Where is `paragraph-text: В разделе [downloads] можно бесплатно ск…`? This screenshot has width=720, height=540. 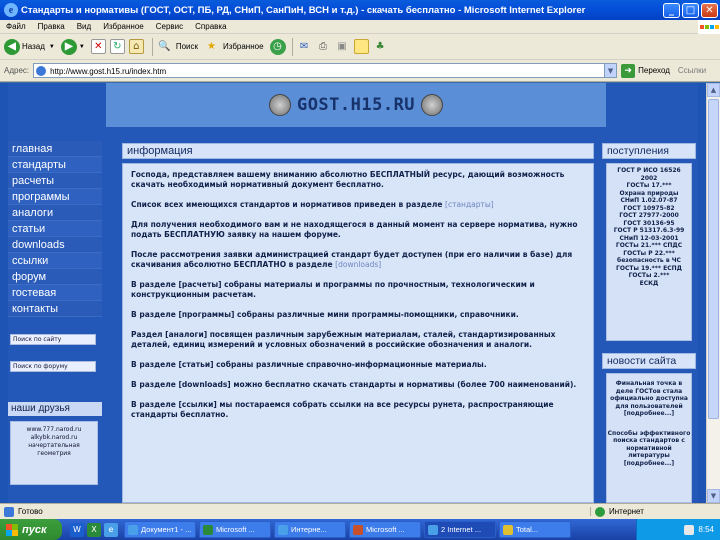 paragraph-text: В разделе [downloads] можно бесплатно ск… is located at coordinates (354, 384).